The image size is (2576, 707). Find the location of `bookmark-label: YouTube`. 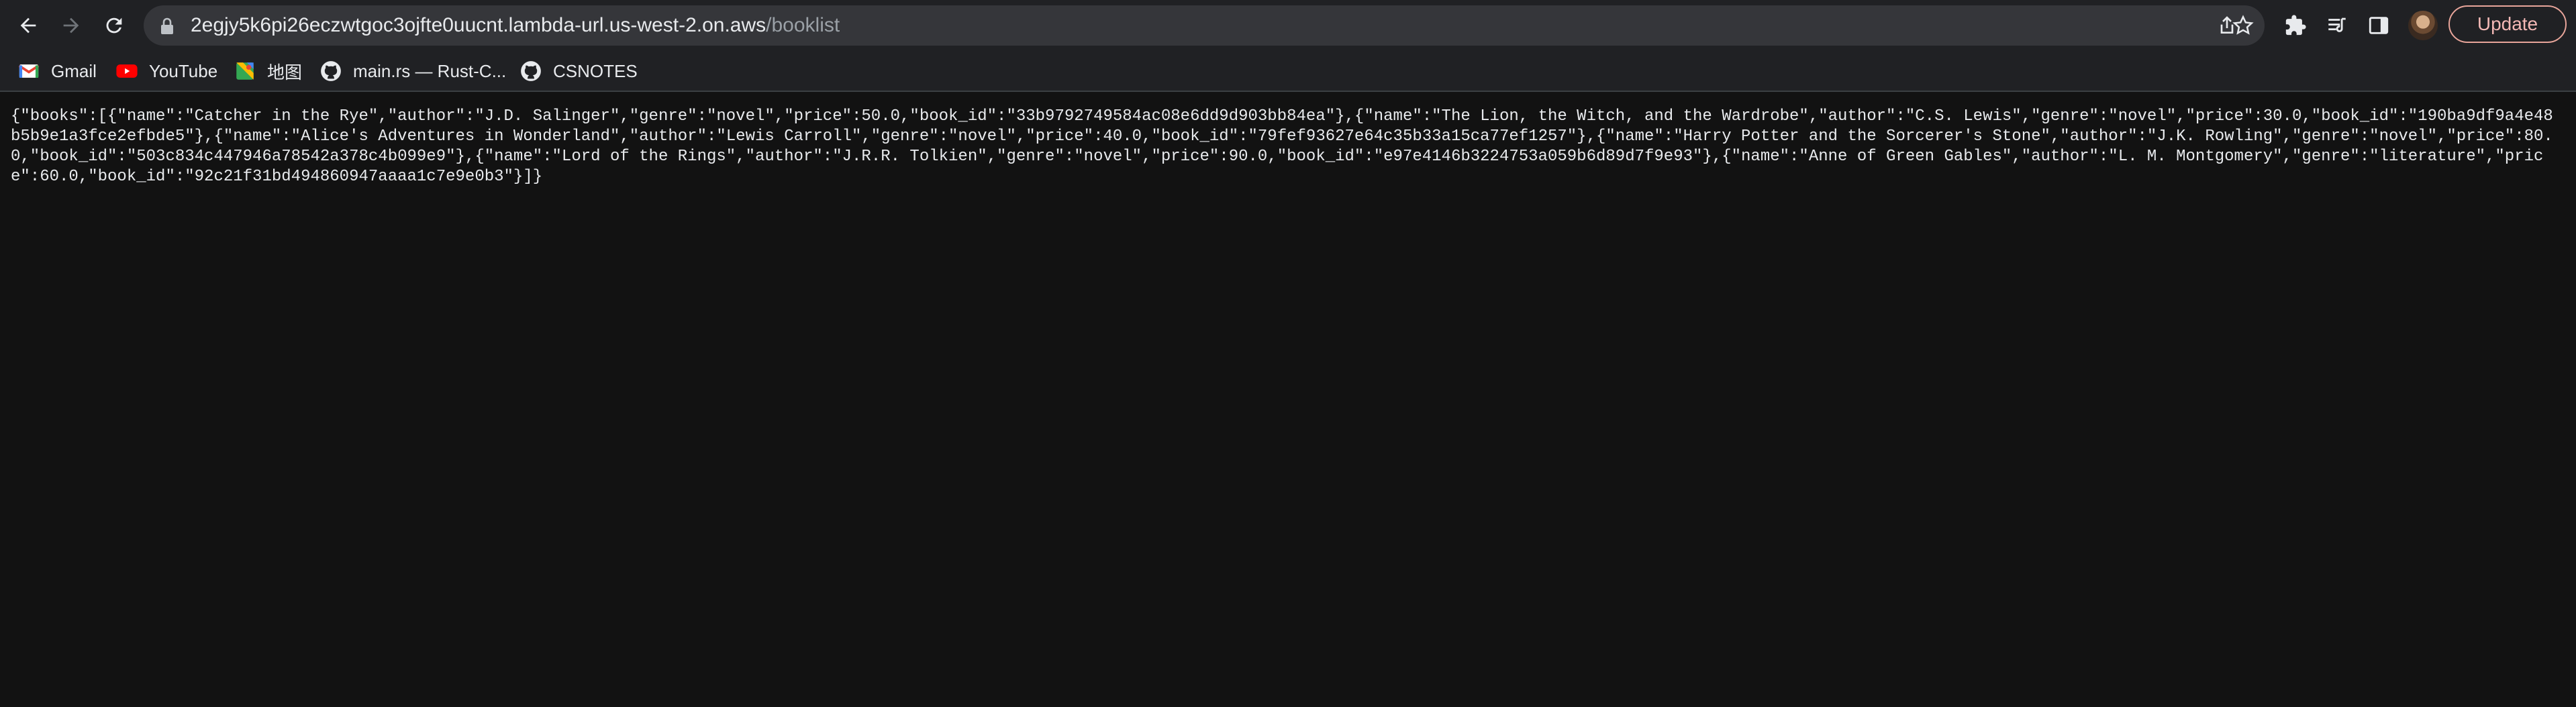

bookmark-label: YouTube is located at coordinates (183, 70).